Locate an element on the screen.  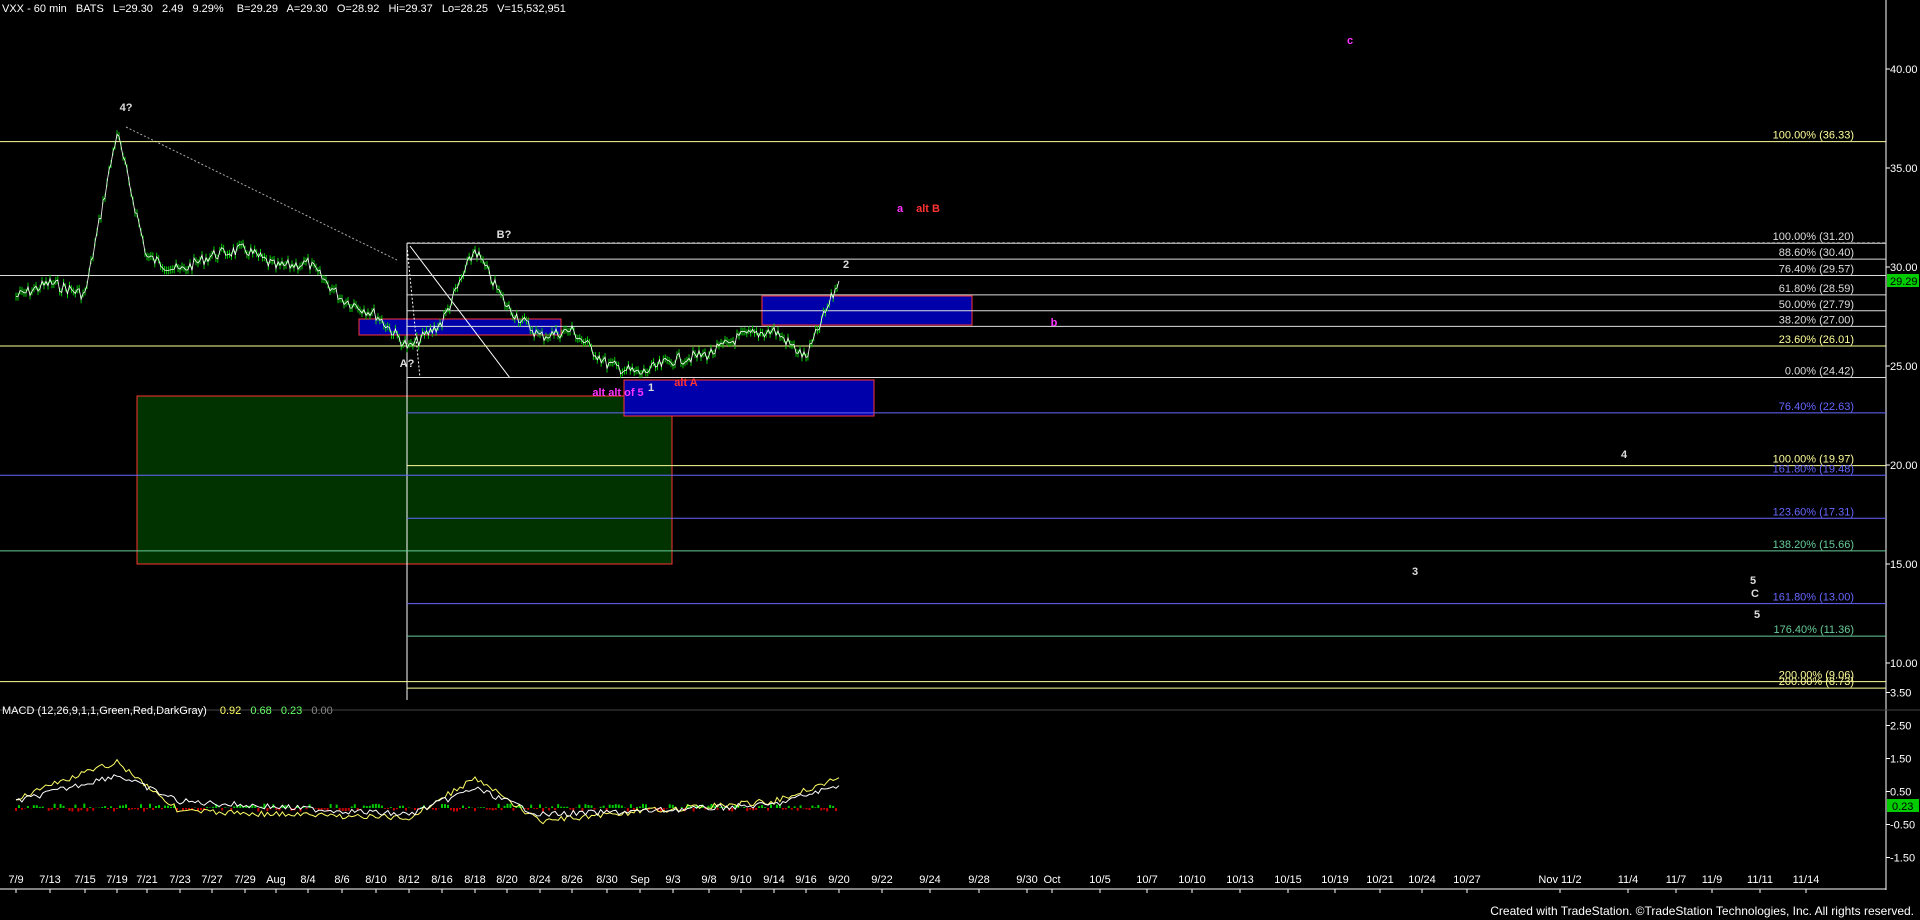
x-tick-label: 9/30 is located at coordinates (1026, 880).